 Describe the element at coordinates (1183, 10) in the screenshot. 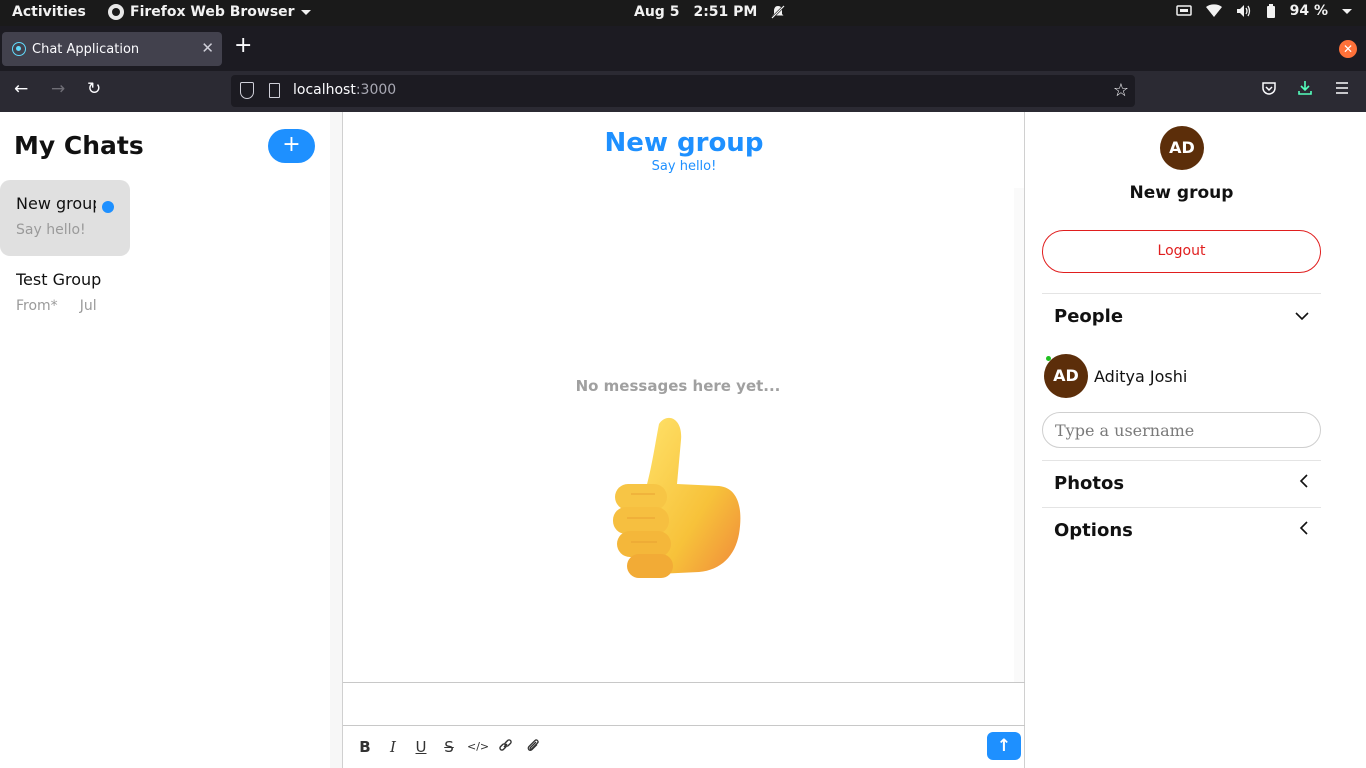

I see `display-icon` at that location.